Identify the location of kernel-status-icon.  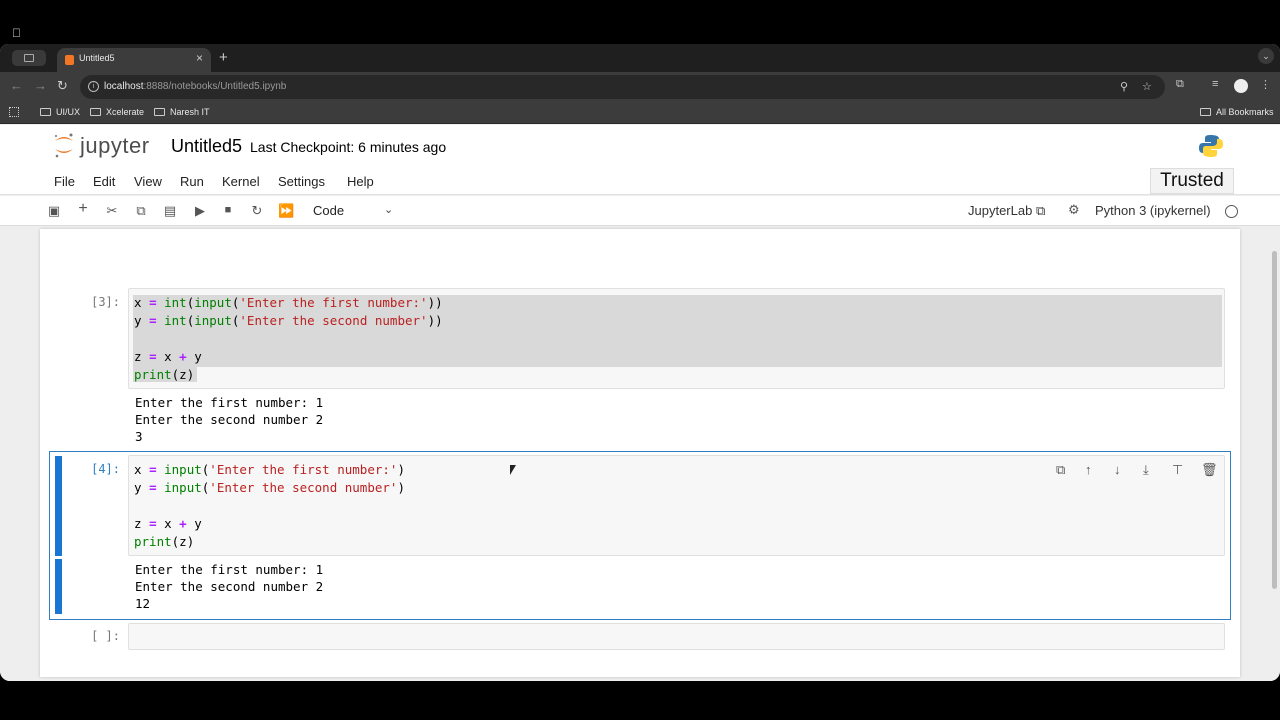
(1231, 211).